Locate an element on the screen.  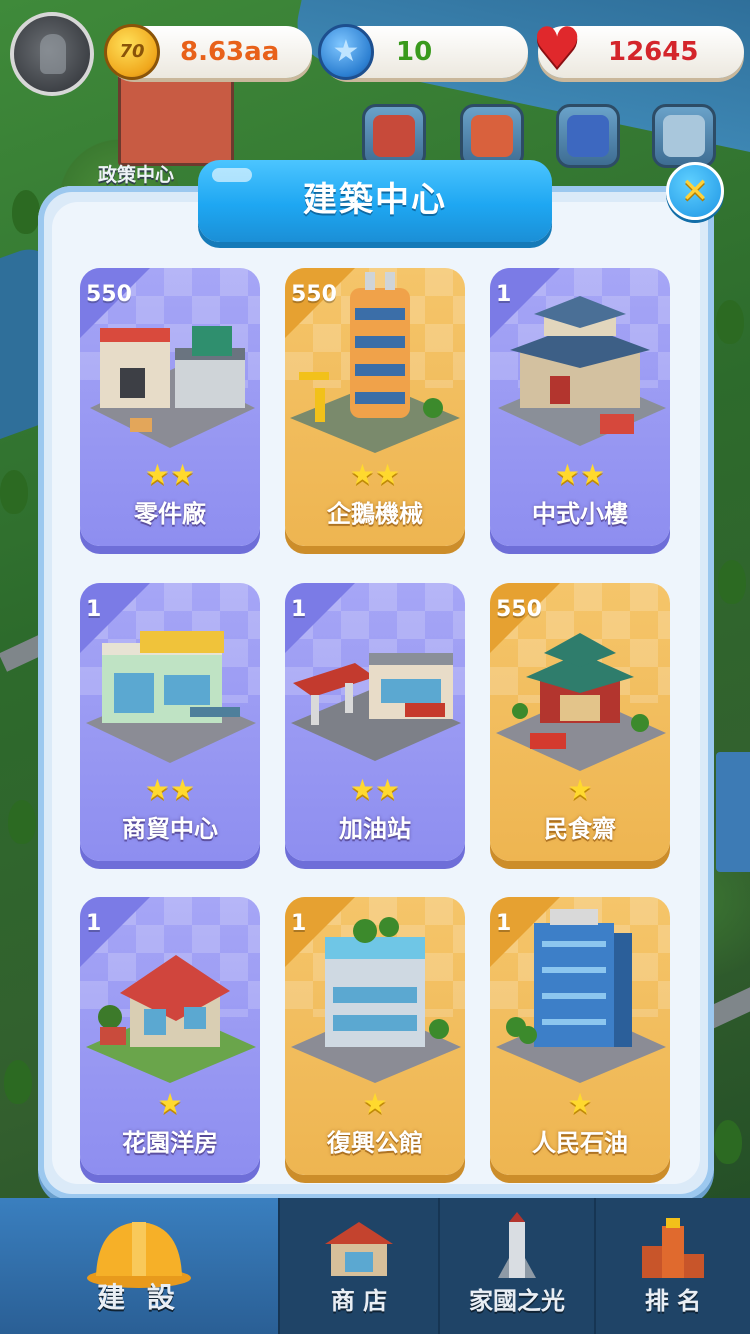
blue-star-icon: ★ is located at coordinates (346, 52).